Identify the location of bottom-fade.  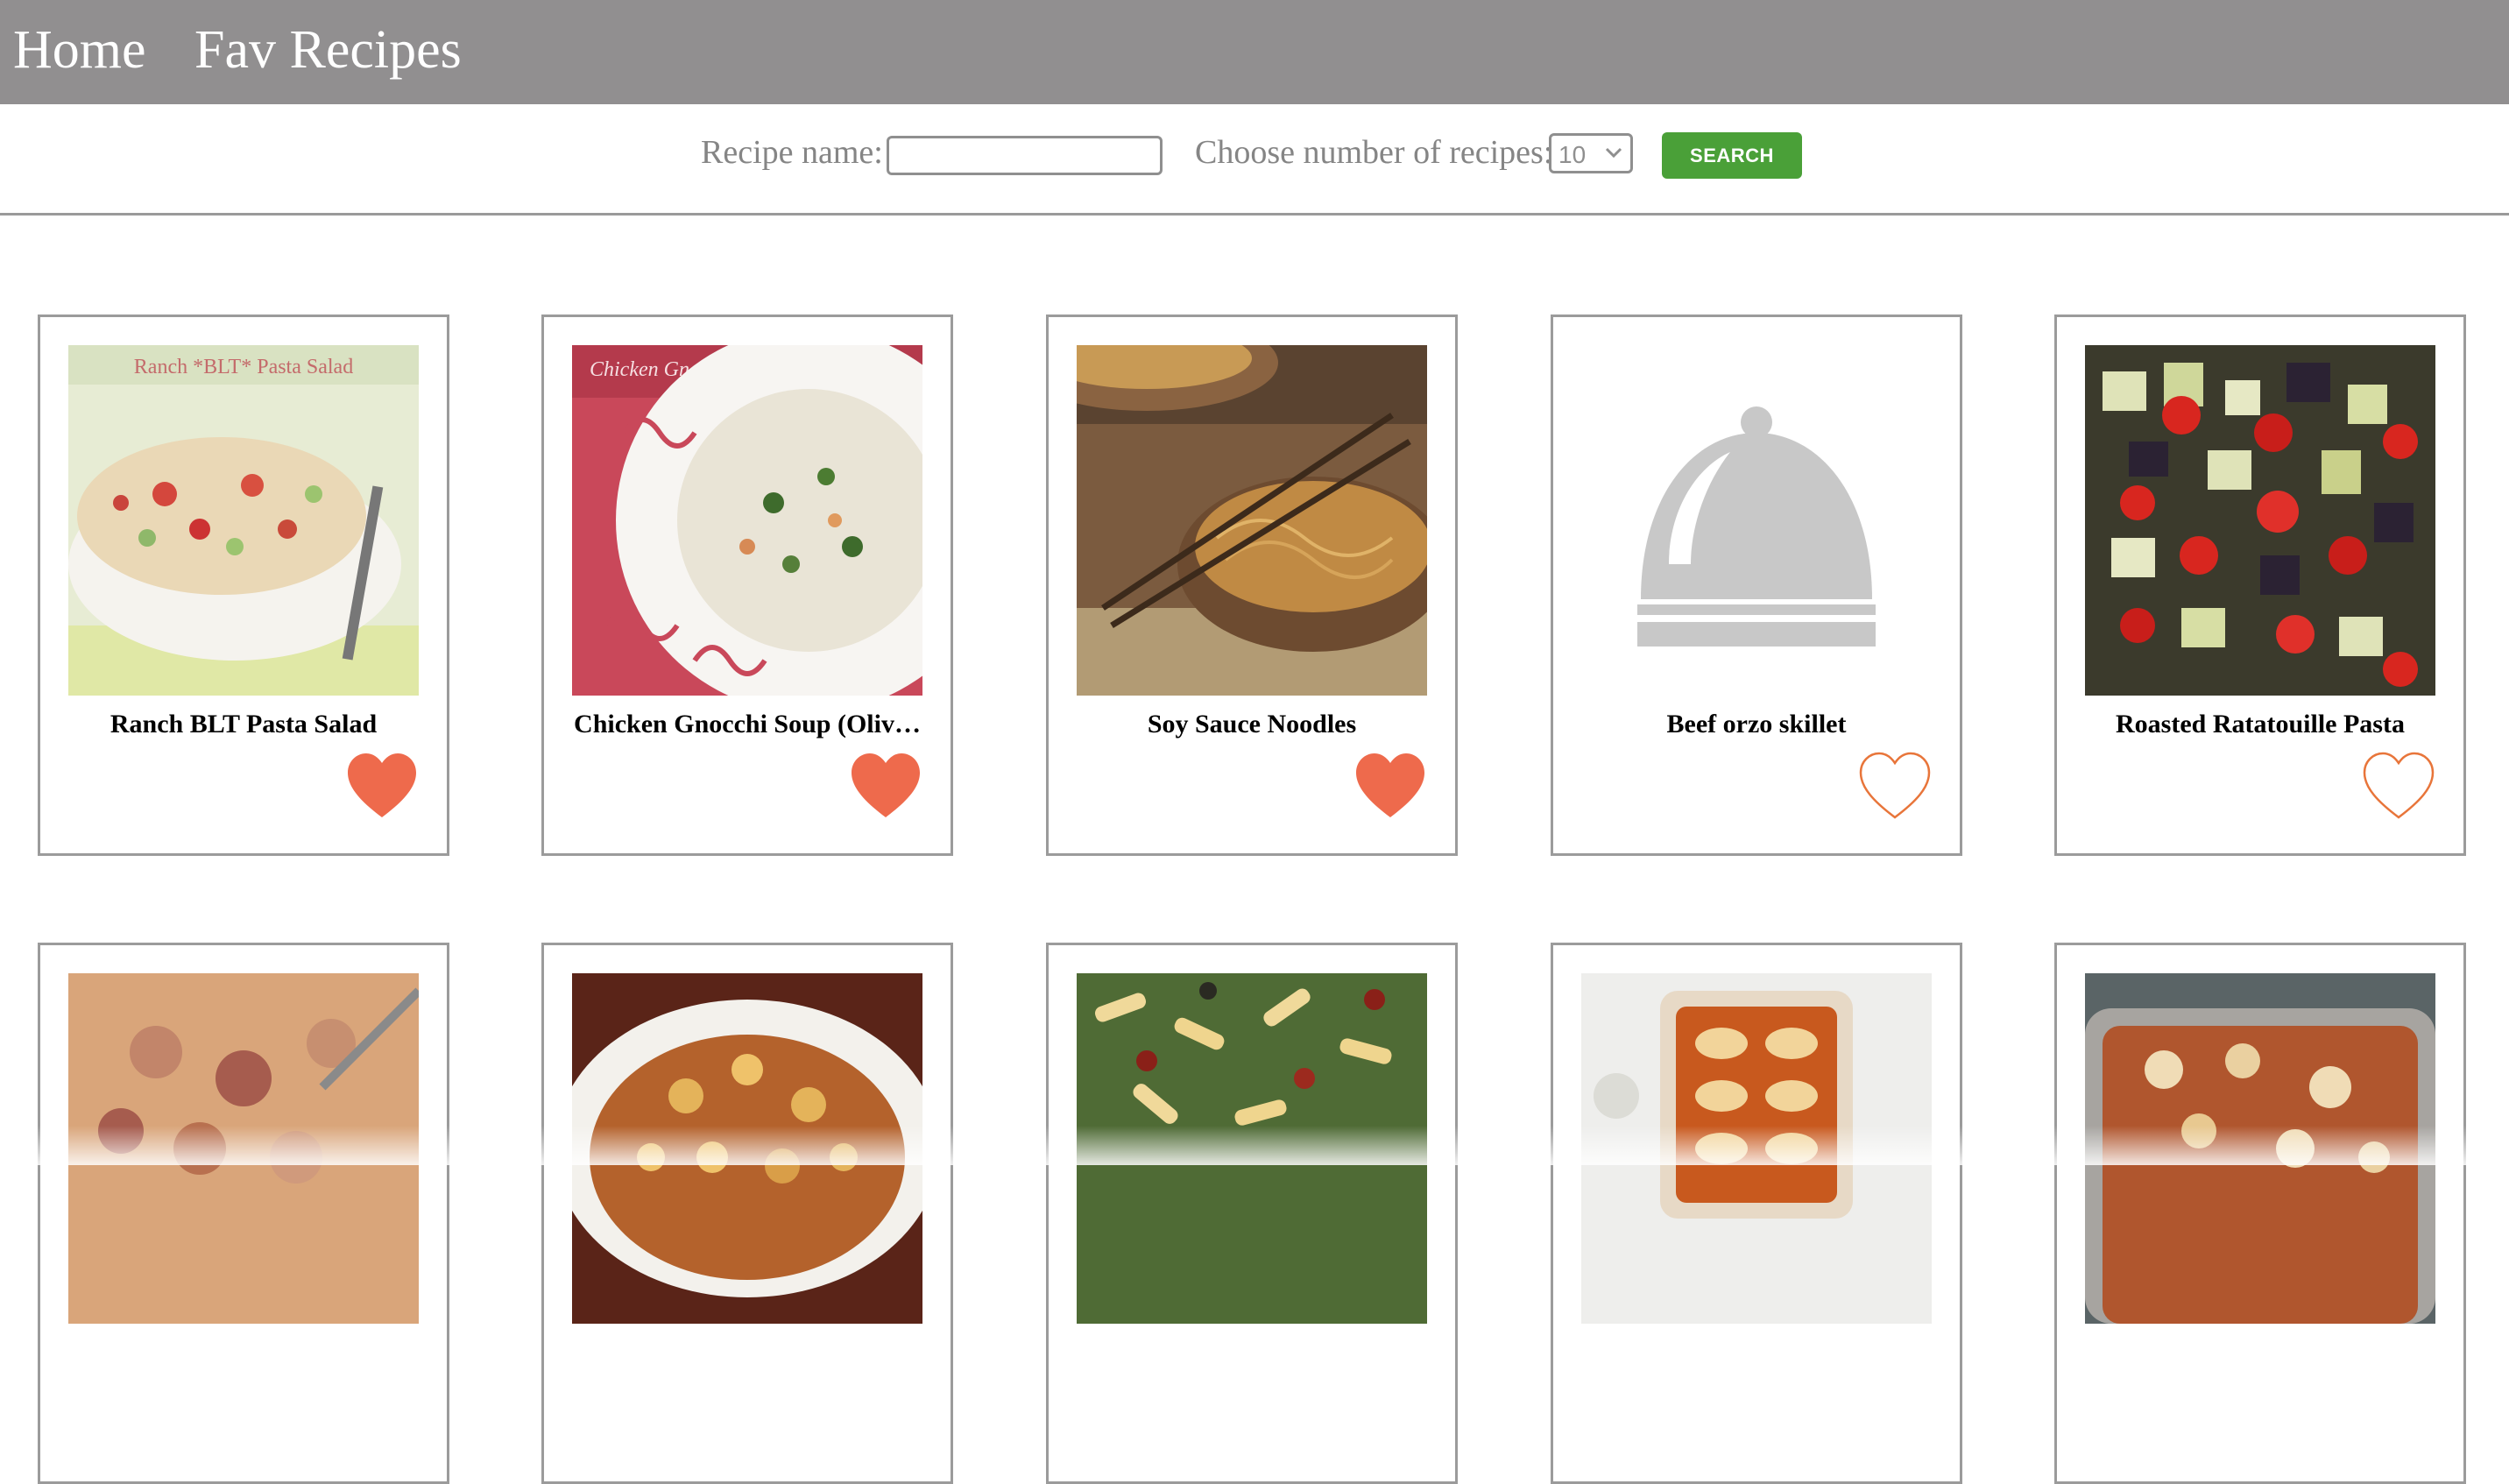
(1254, 1145).